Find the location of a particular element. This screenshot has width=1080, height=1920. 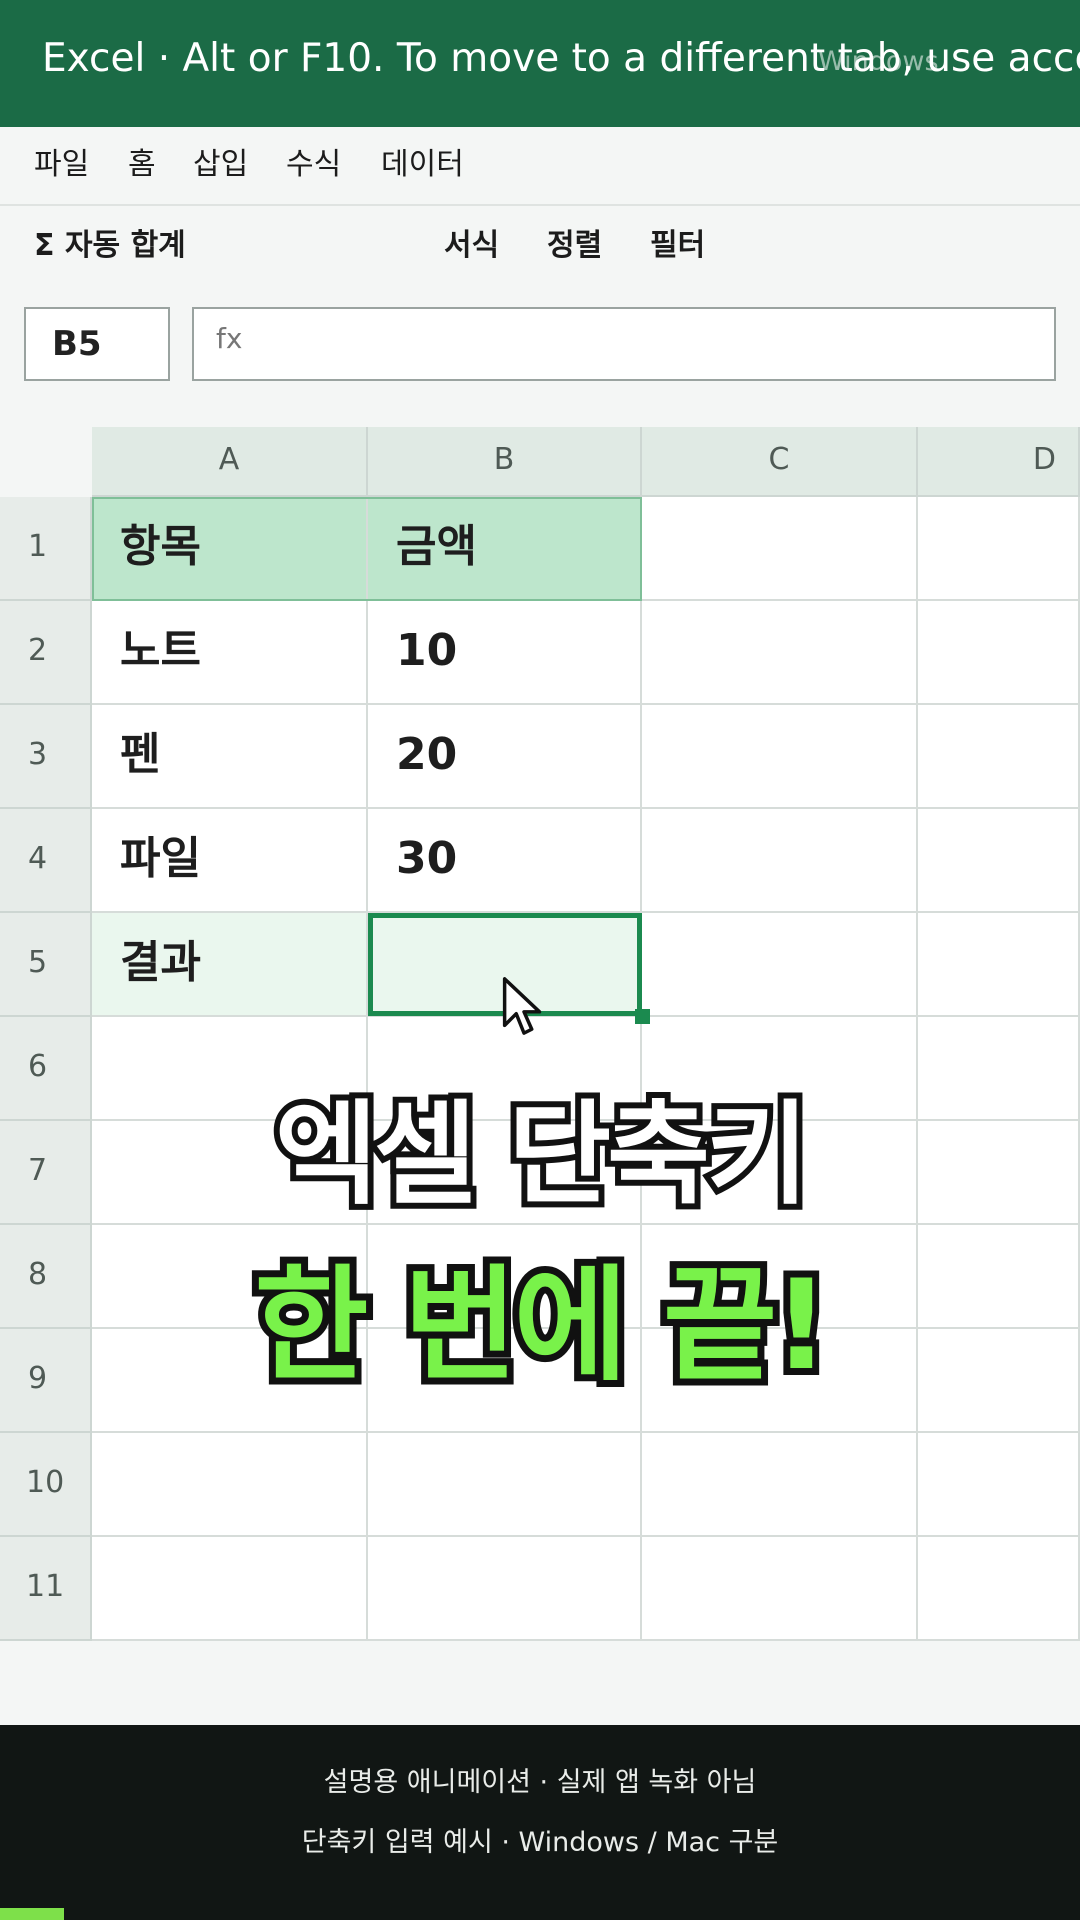

tab-home: 홈 is located at coordinates (142, 165).